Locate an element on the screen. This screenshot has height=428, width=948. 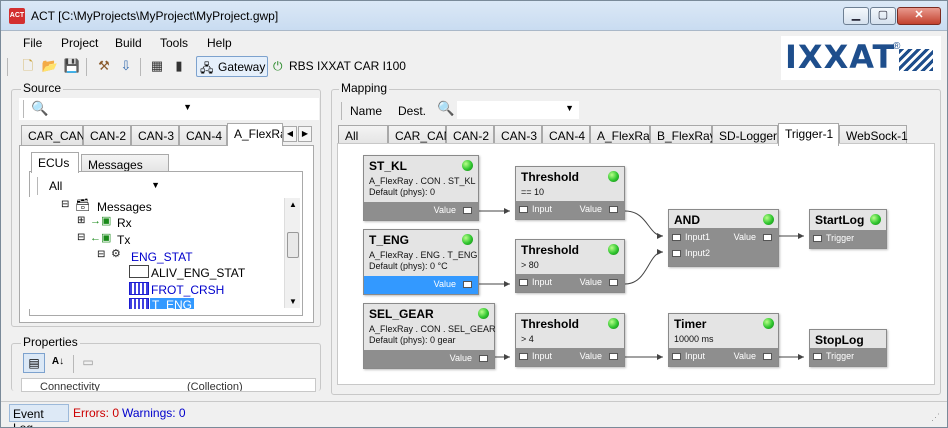
sort-alpha-icon: A↓ is located at coordinates (58, 363).